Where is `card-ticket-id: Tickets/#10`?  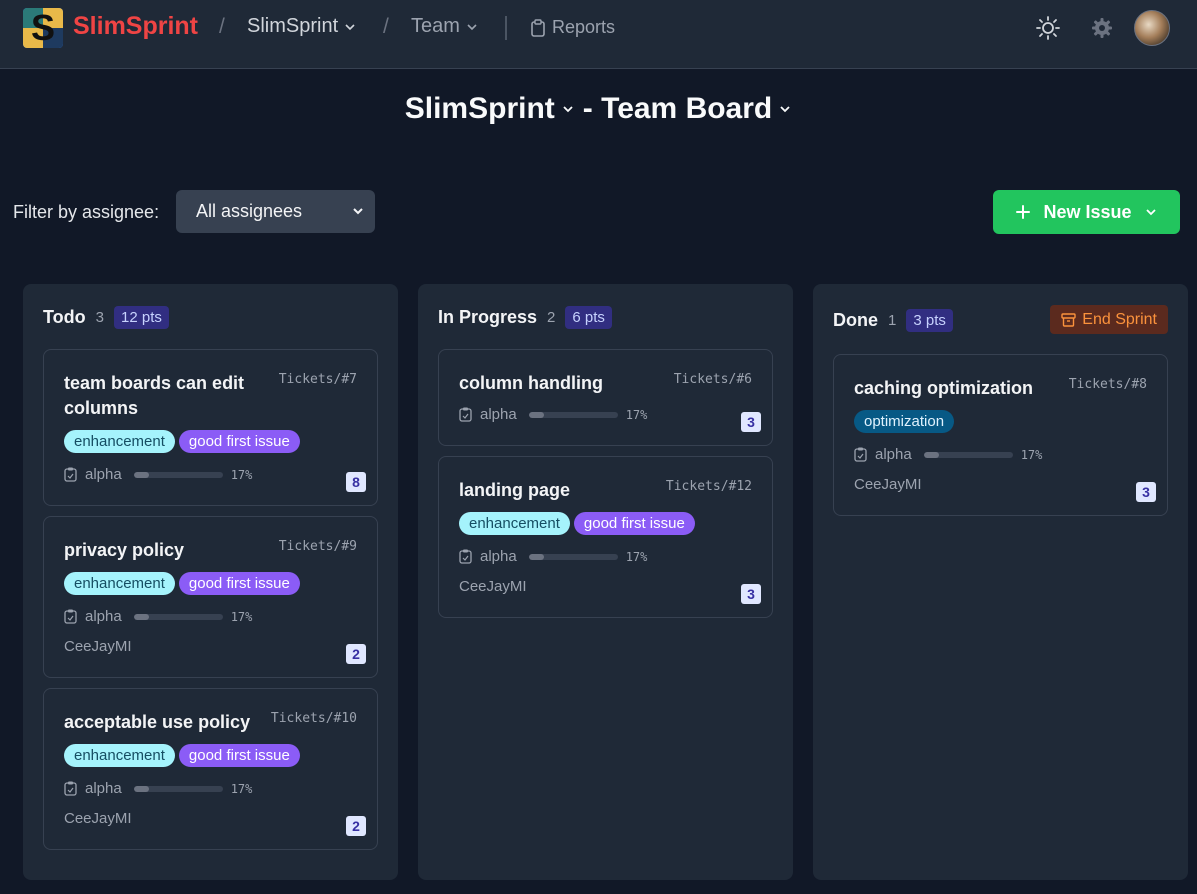 card-ticket-id: Tickets/#10 is located at coordinates (314, 718).